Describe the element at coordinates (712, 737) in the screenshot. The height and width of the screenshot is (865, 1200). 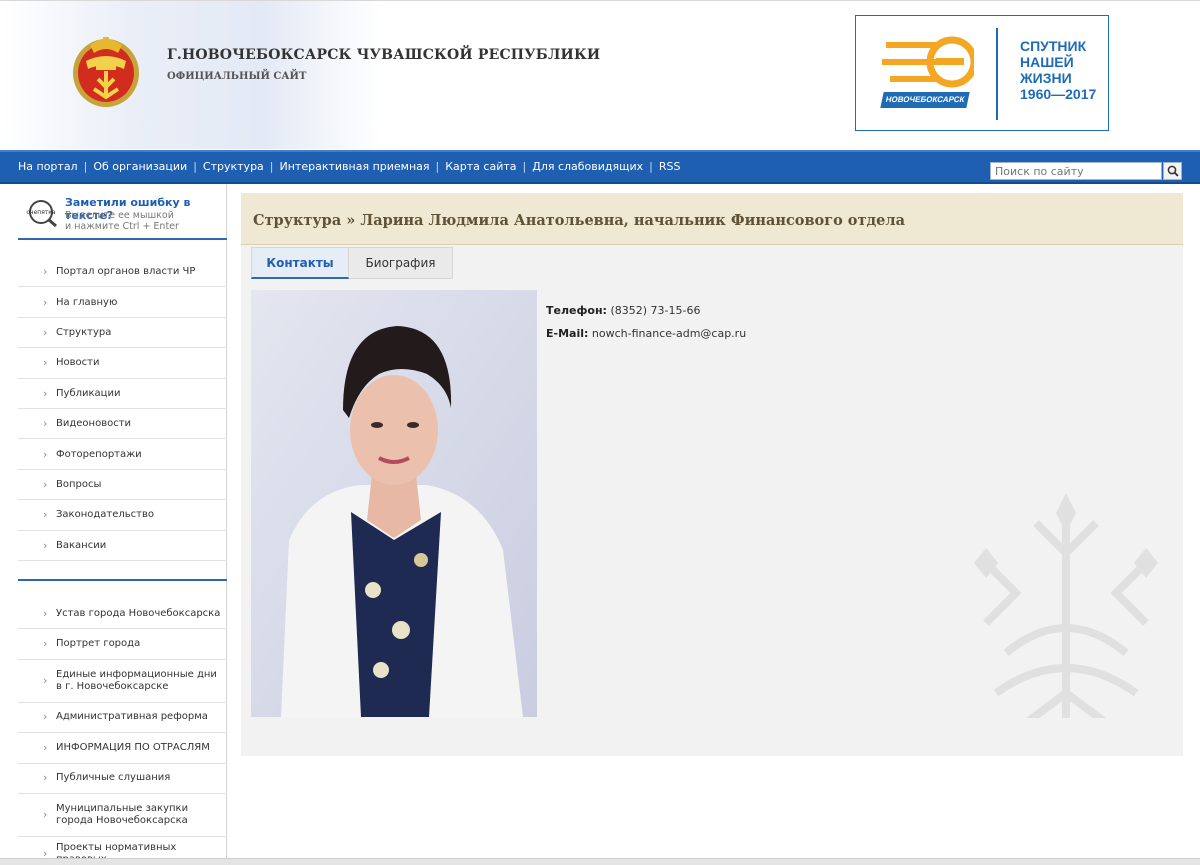
I see `content-footer-strip` at that location.